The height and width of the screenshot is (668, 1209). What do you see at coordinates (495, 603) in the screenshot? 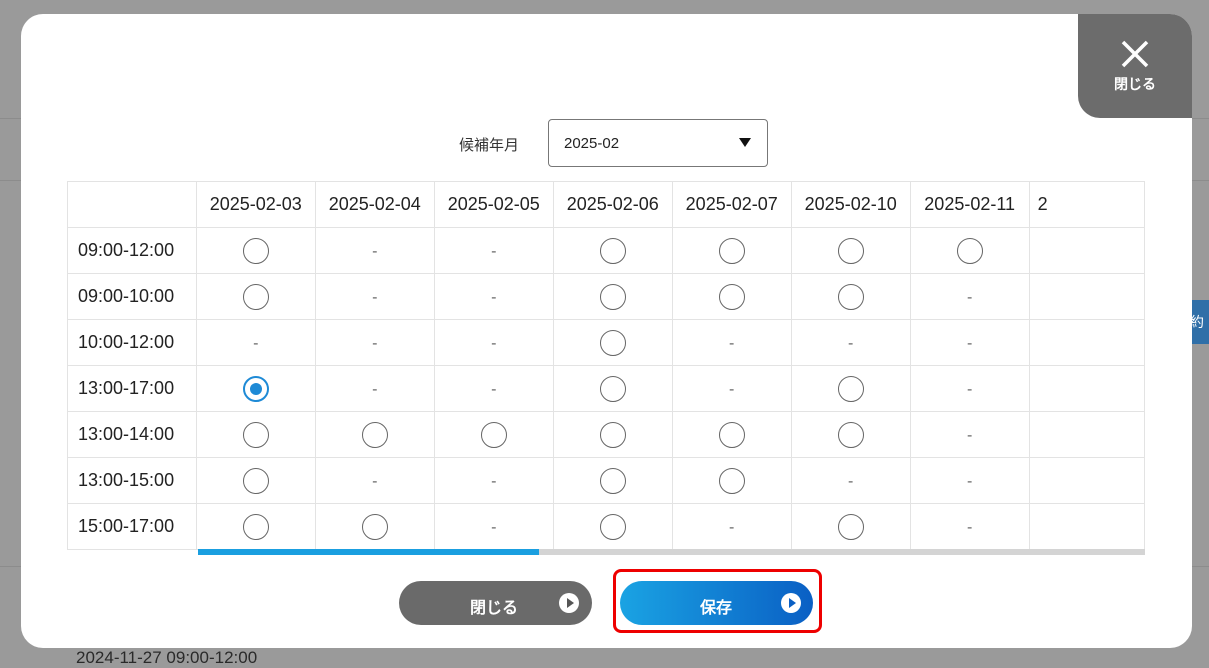
I see `close-button: 閉じる` at bounding box center [495, 603].